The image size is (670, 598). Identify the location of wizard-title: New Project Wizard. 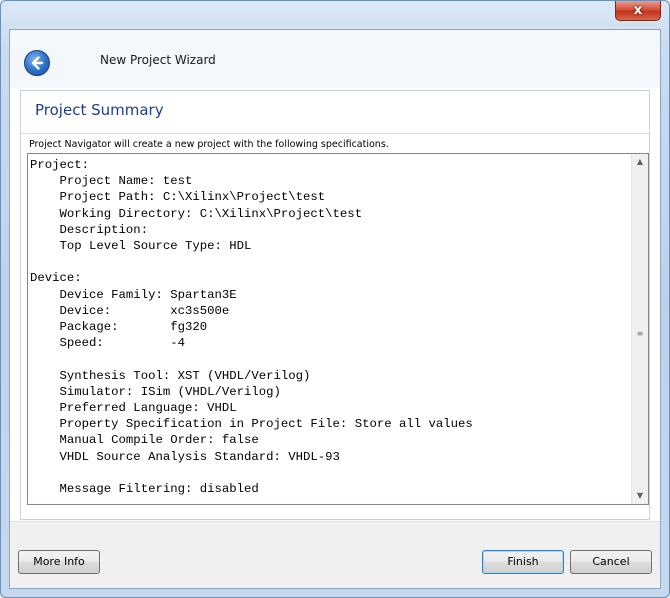
(158, 60).